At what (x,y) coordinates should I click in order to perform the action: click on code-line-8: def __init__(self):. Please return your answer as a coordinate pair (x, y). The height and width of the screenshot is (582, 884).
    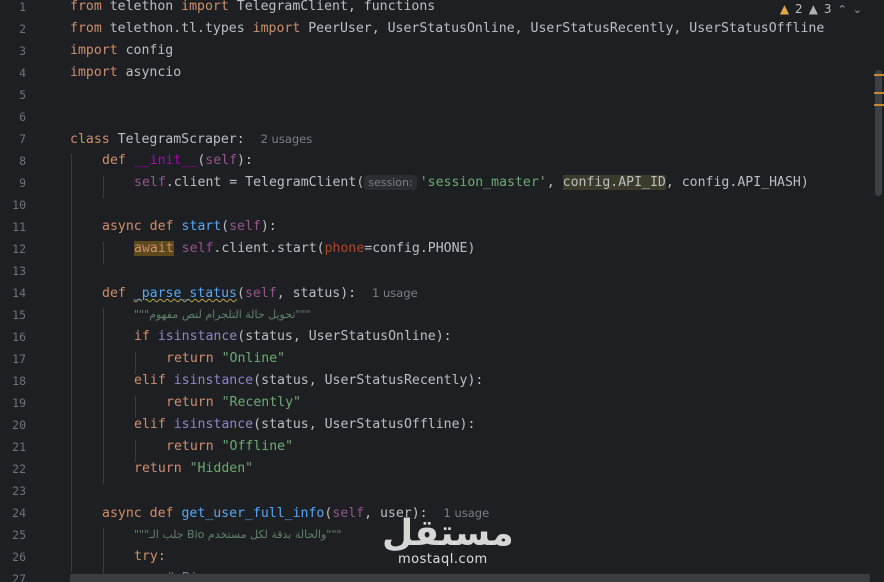
    Looking at the image, I should click on (177, 161).